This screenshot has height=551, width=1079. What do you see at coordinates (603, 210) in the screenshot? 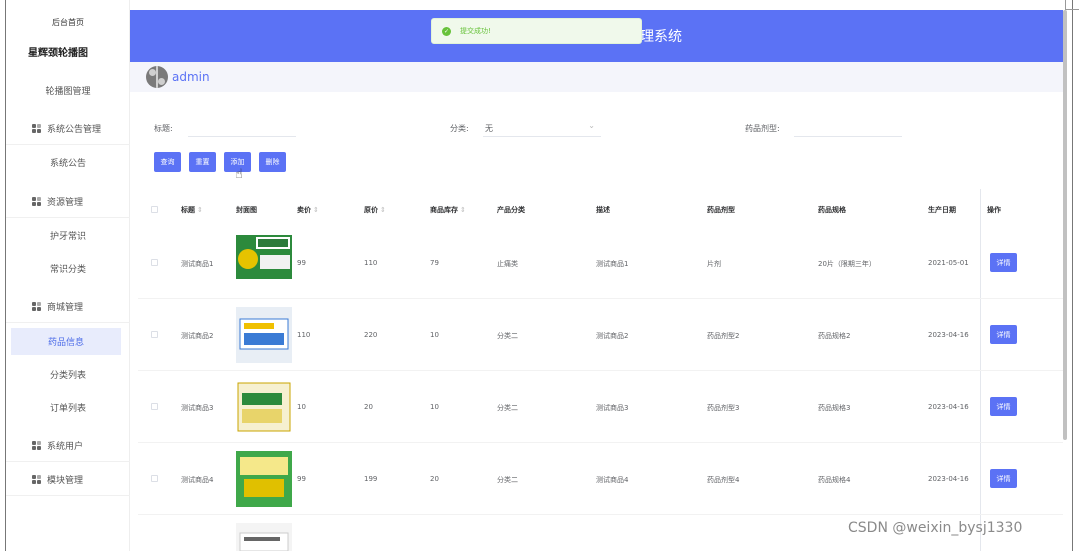
I see `col-description: 描述` at bounding box center [603, 210].